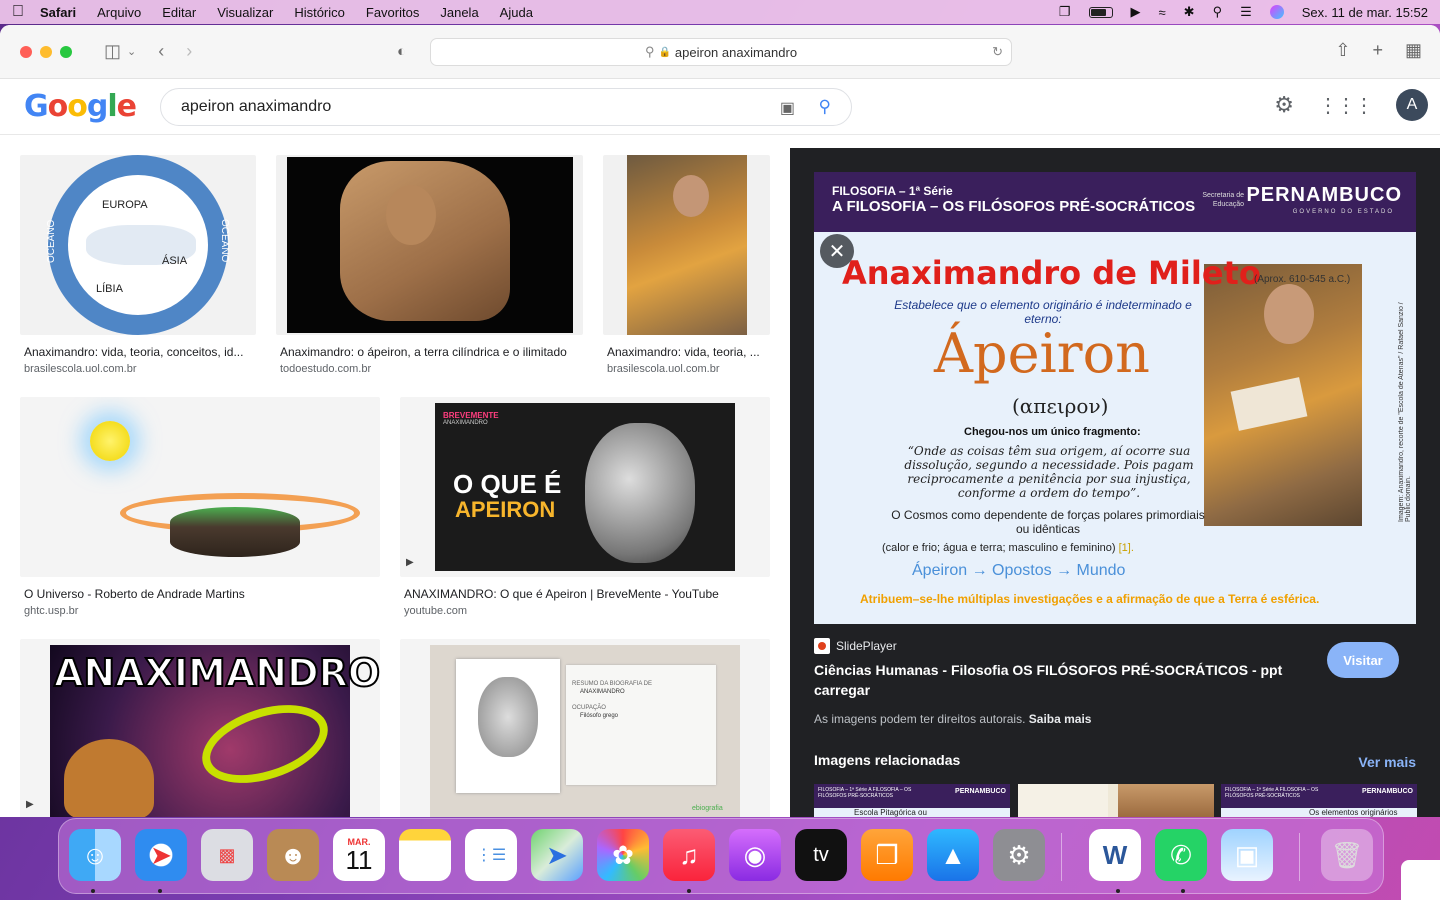 This screenshot has height=900, width=1440. I want to click on now-playing-icon: ▶, so click(1136, 12).